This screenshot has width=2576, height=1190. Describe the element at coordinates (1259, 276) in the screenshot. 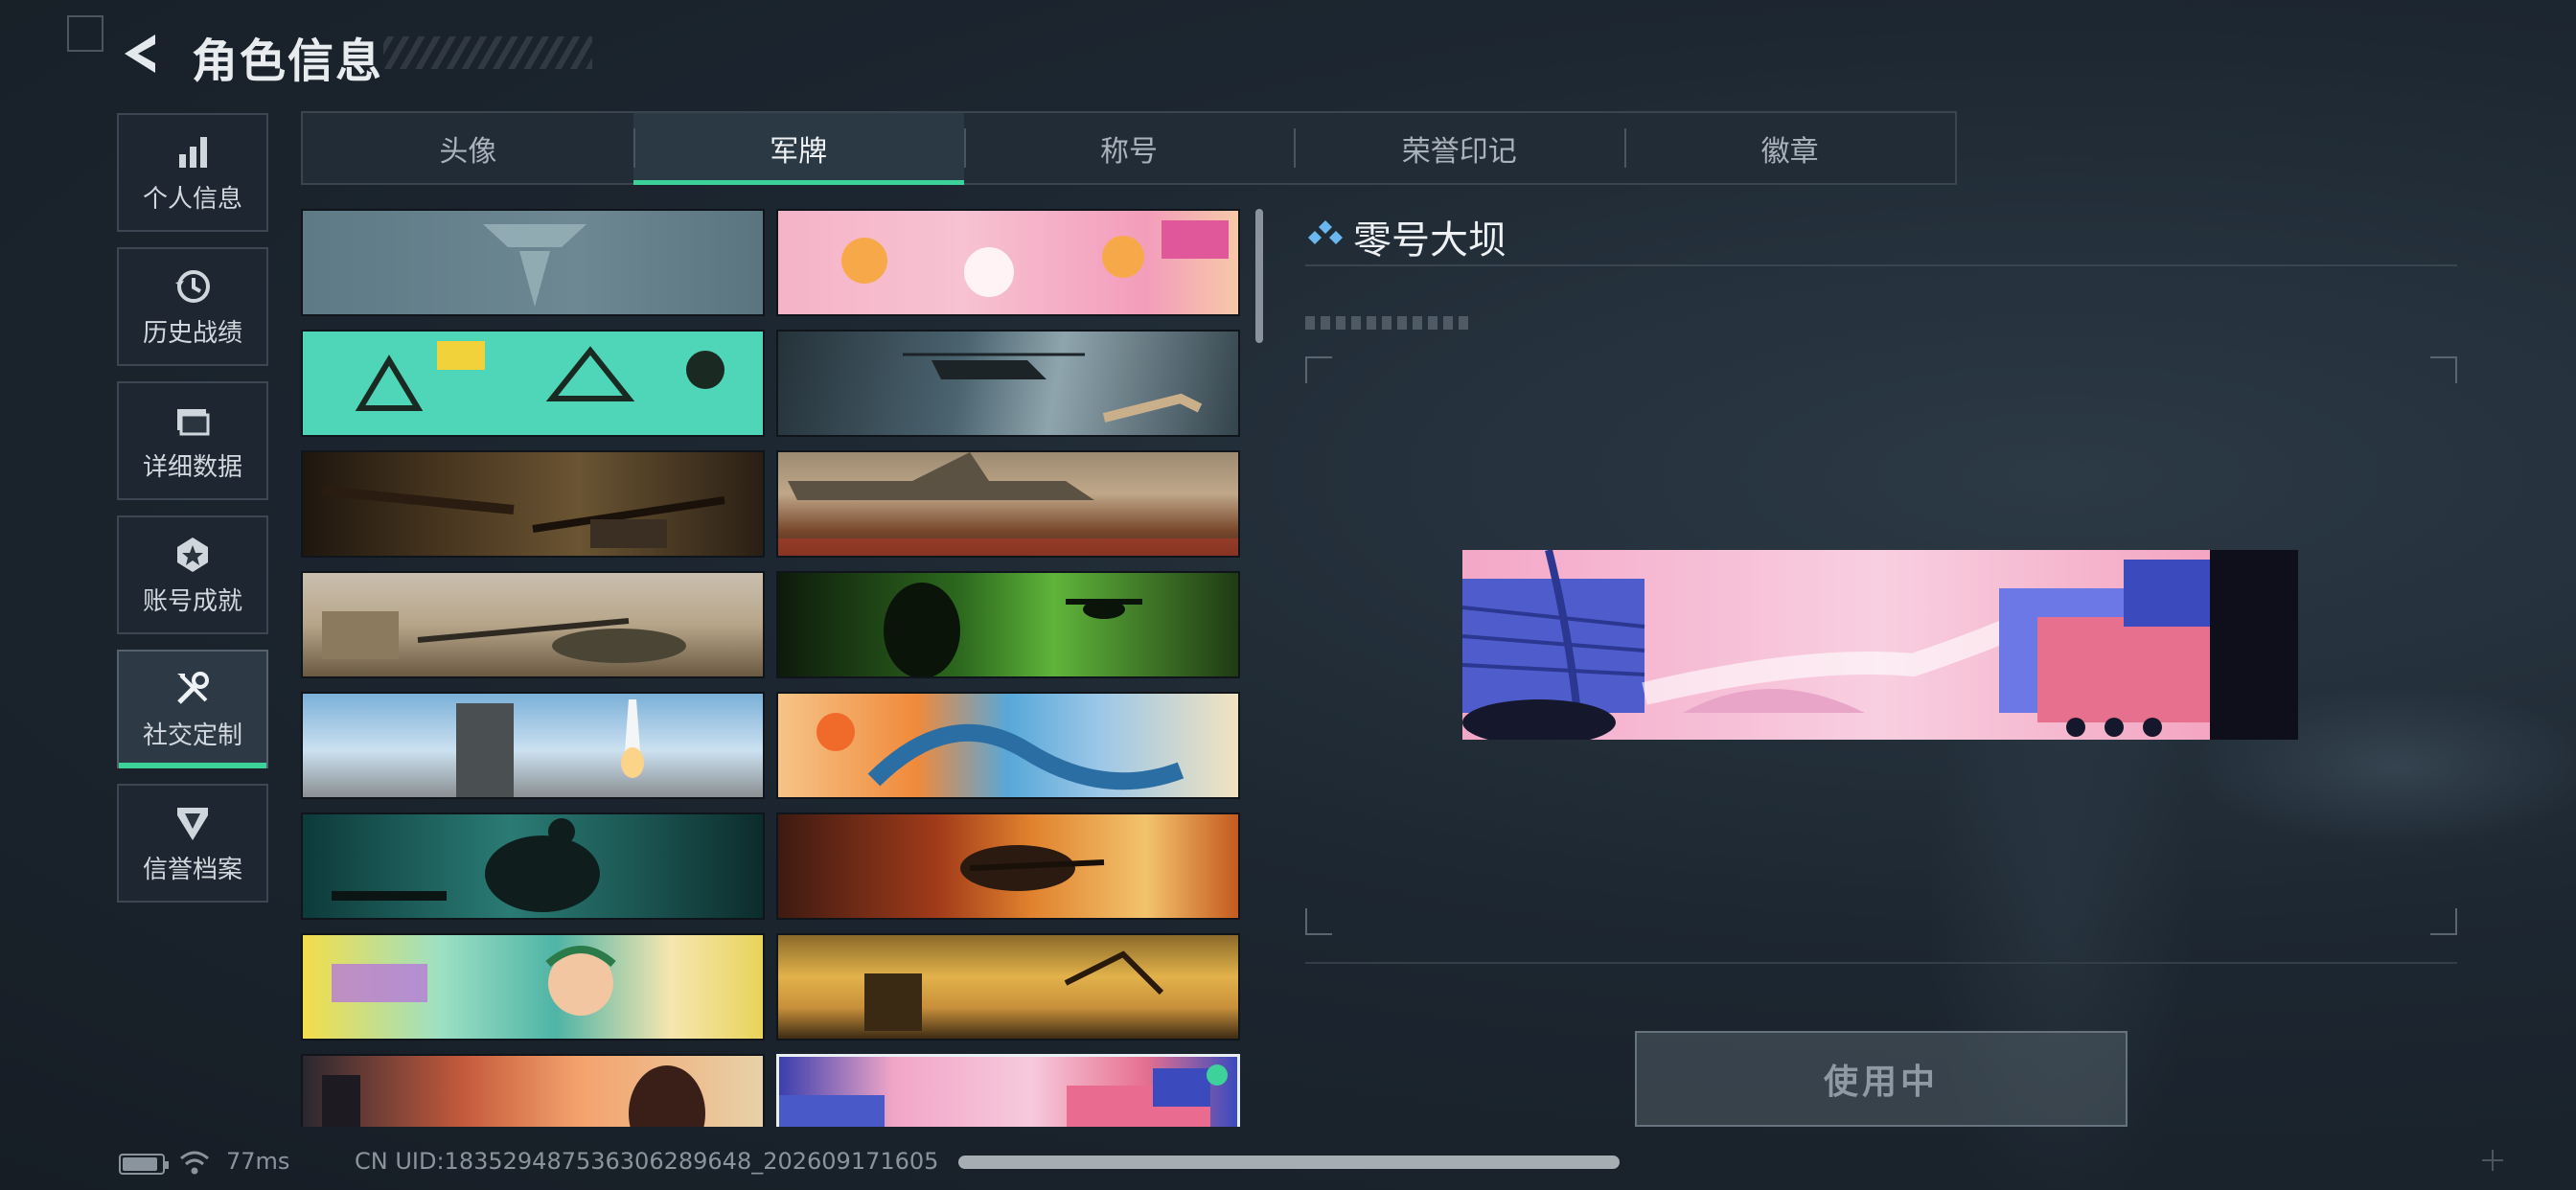

I see `grid-scrollbar` at that location.